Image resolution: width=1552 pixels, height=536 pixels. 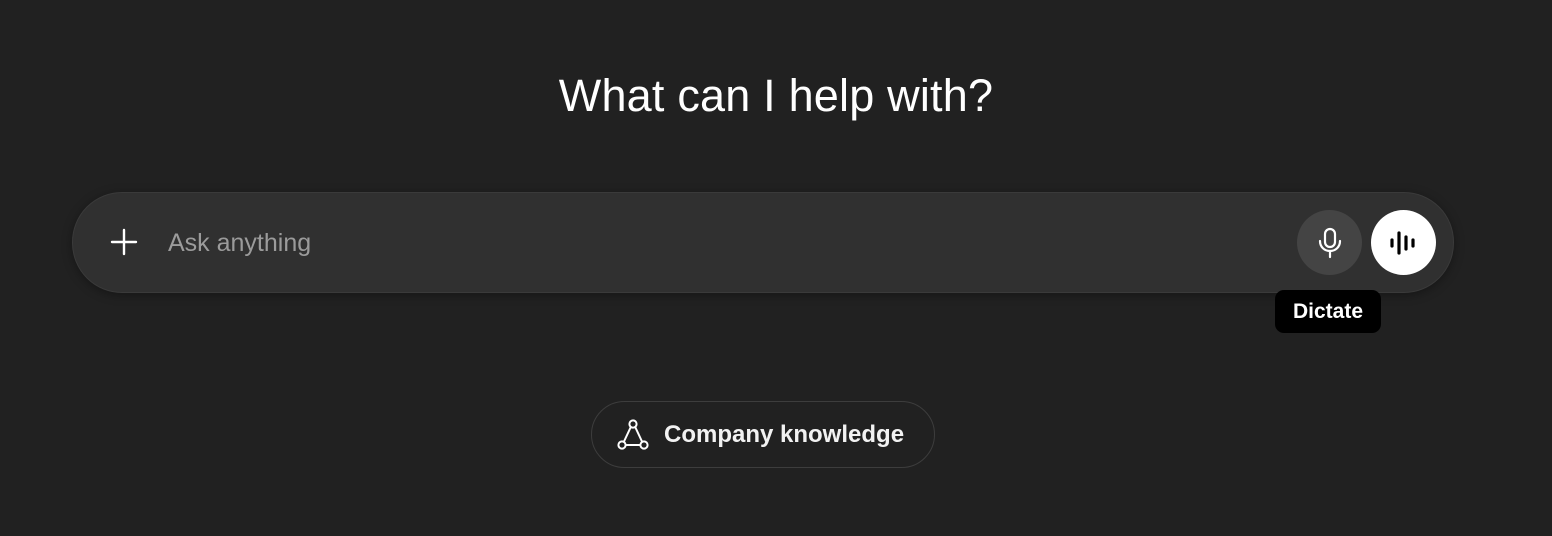 What do you see at coordinates (776, 95) in the screenshot?
I see `page-title: What can I help with?` at bounding box center [776, 95].